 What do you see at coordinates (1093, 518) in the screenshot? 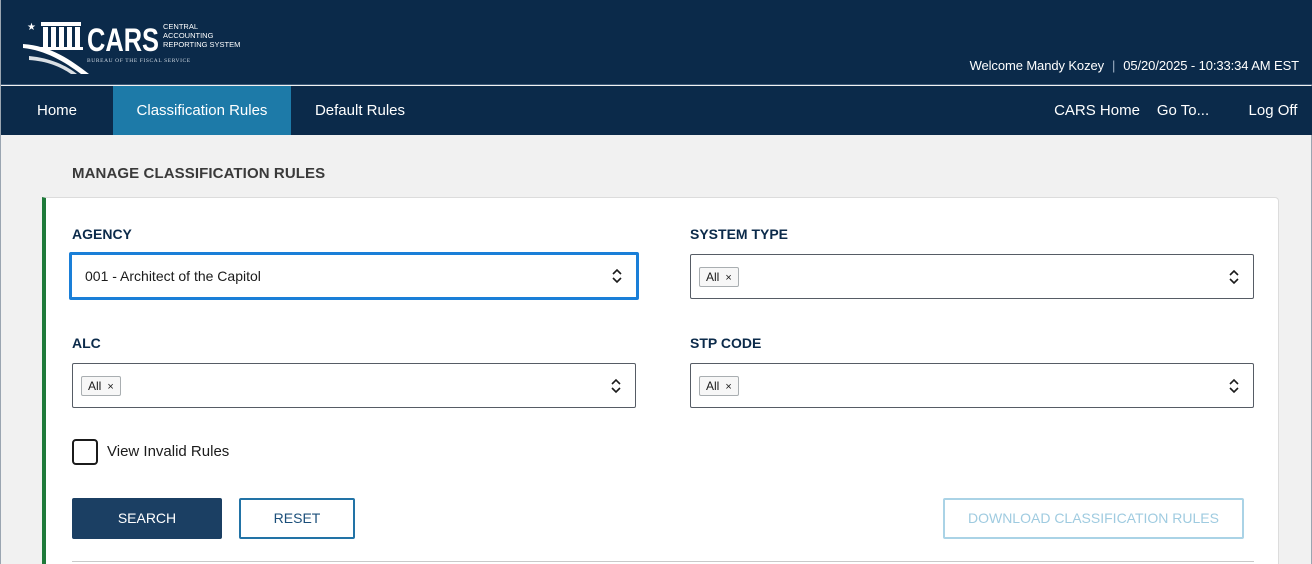
I see `download-classification-rules-button: DOWNLOAD CLASSIFICATION RULES` at bounding box center [1093, 518].